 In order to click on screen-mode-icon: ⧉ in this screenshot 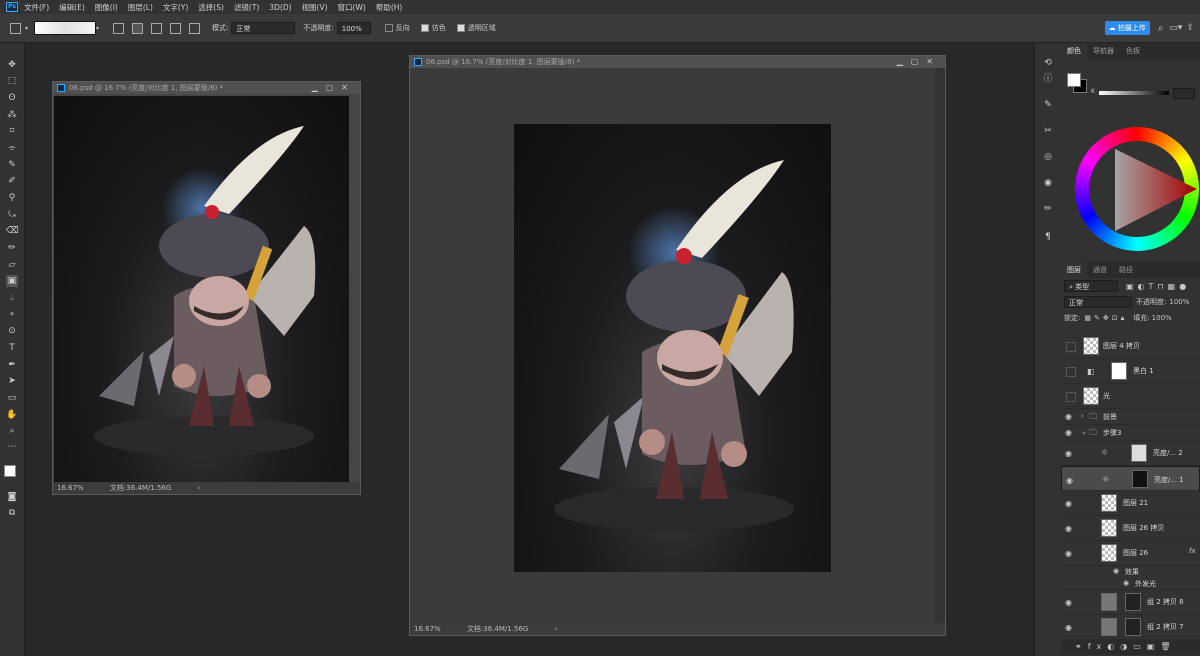, I will do `click(12, 513)`.